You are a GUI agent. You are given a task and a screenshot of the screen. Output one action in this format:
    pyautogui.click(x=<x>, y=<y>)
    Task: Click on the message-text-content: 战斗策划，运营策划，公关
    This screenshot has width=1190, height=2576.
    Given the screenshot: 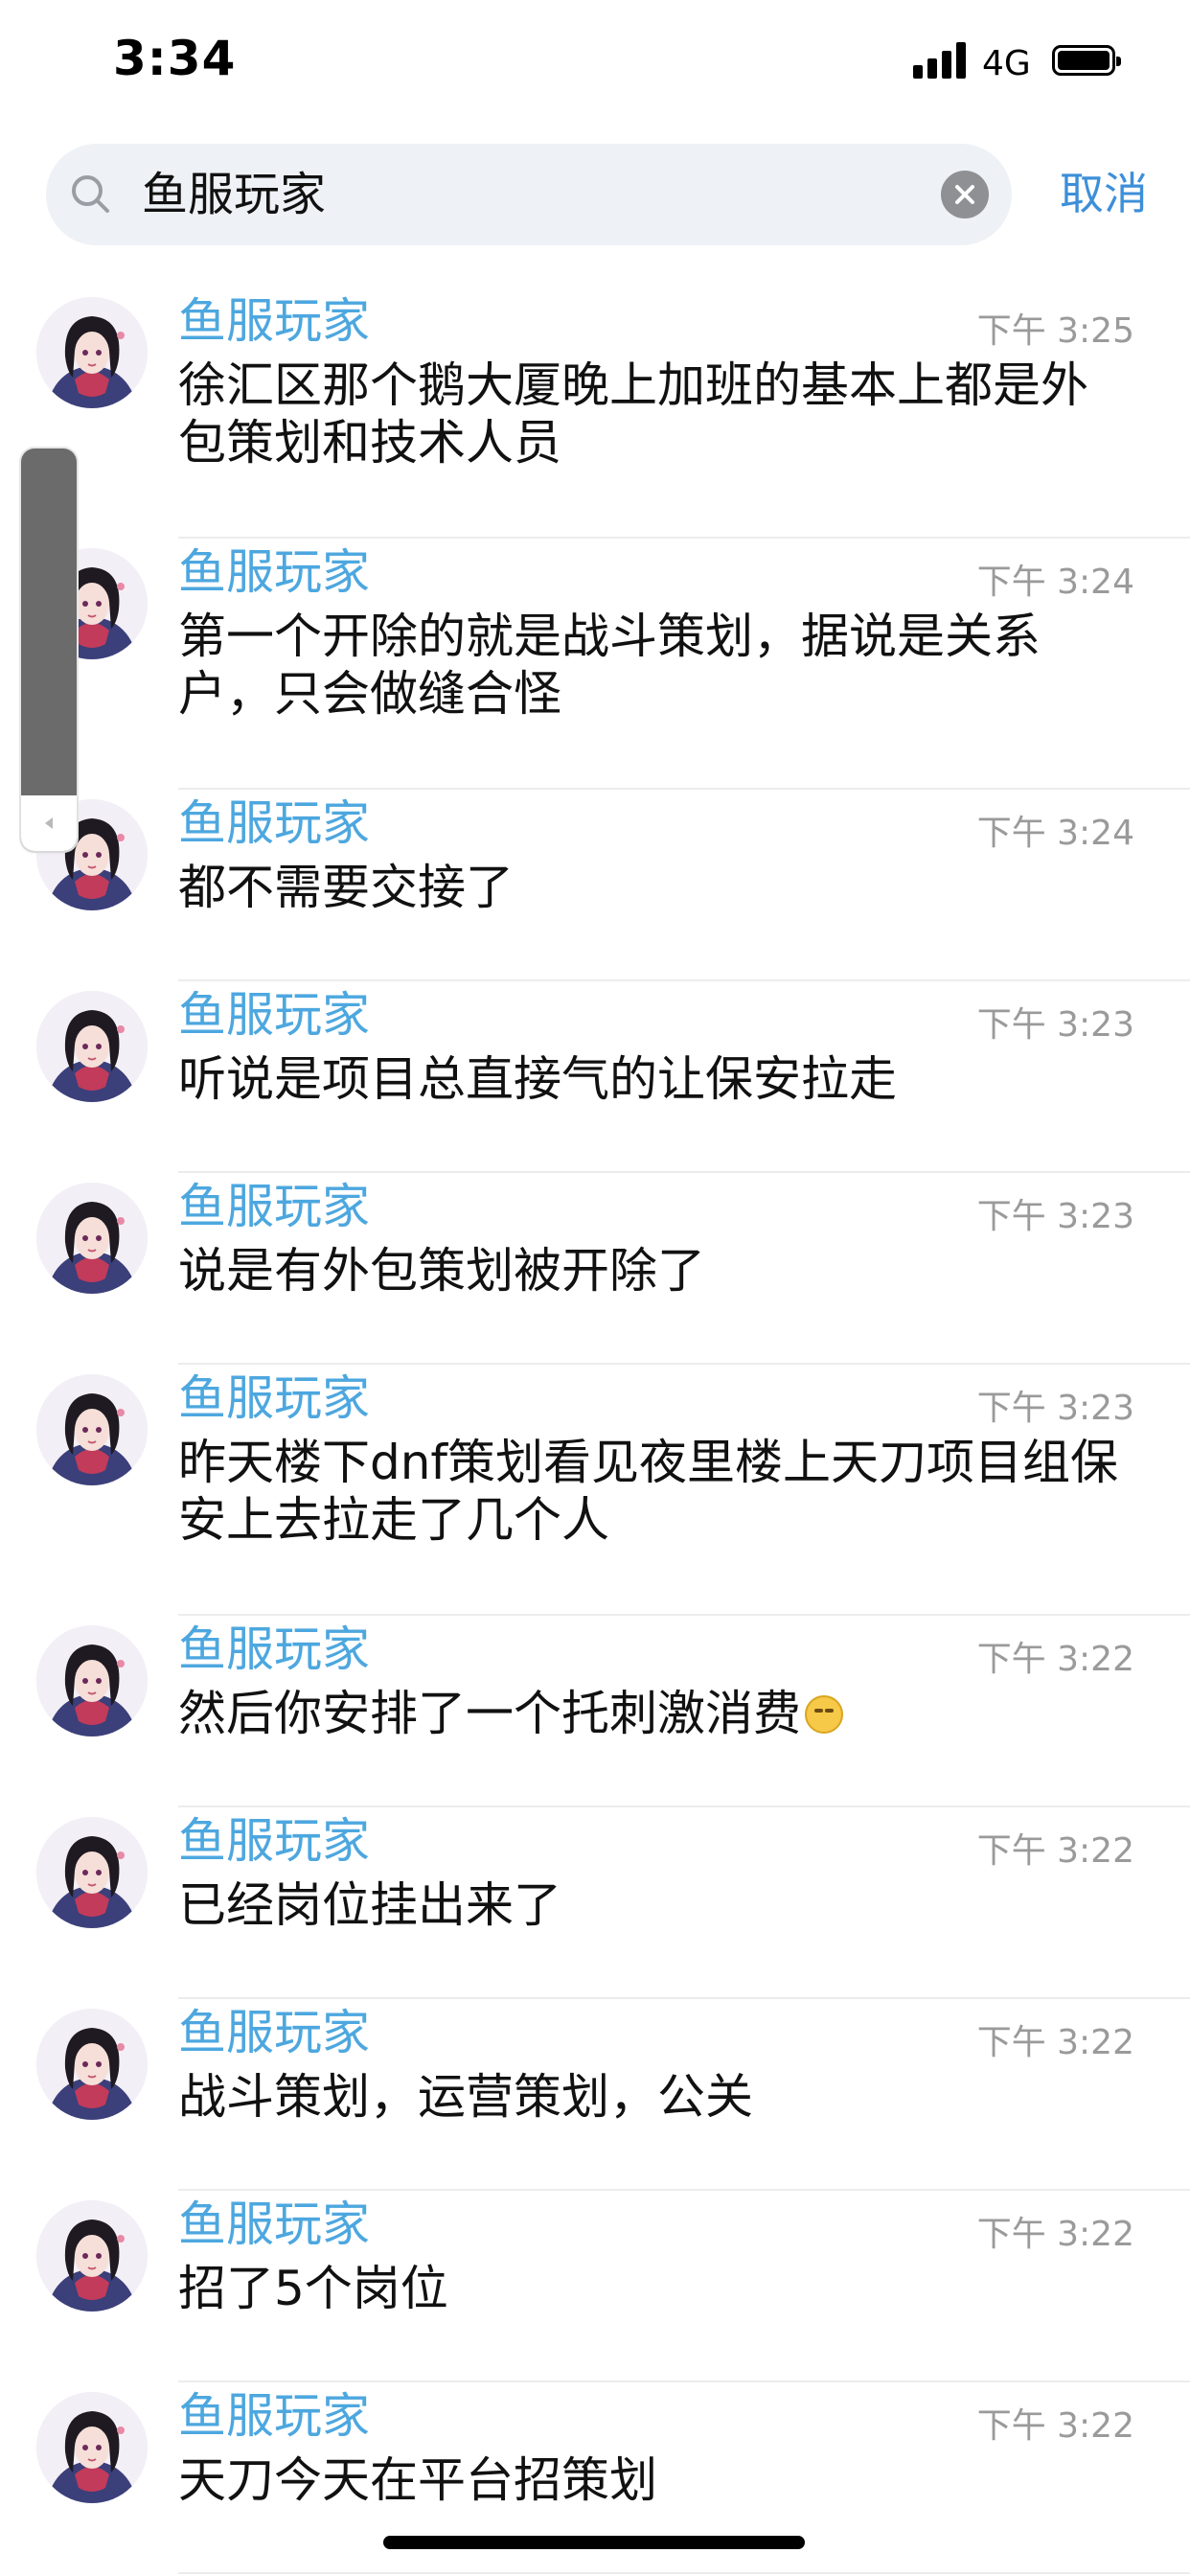 What is the action you would take?
    pyautogui.click(x=466, y=2097)
    